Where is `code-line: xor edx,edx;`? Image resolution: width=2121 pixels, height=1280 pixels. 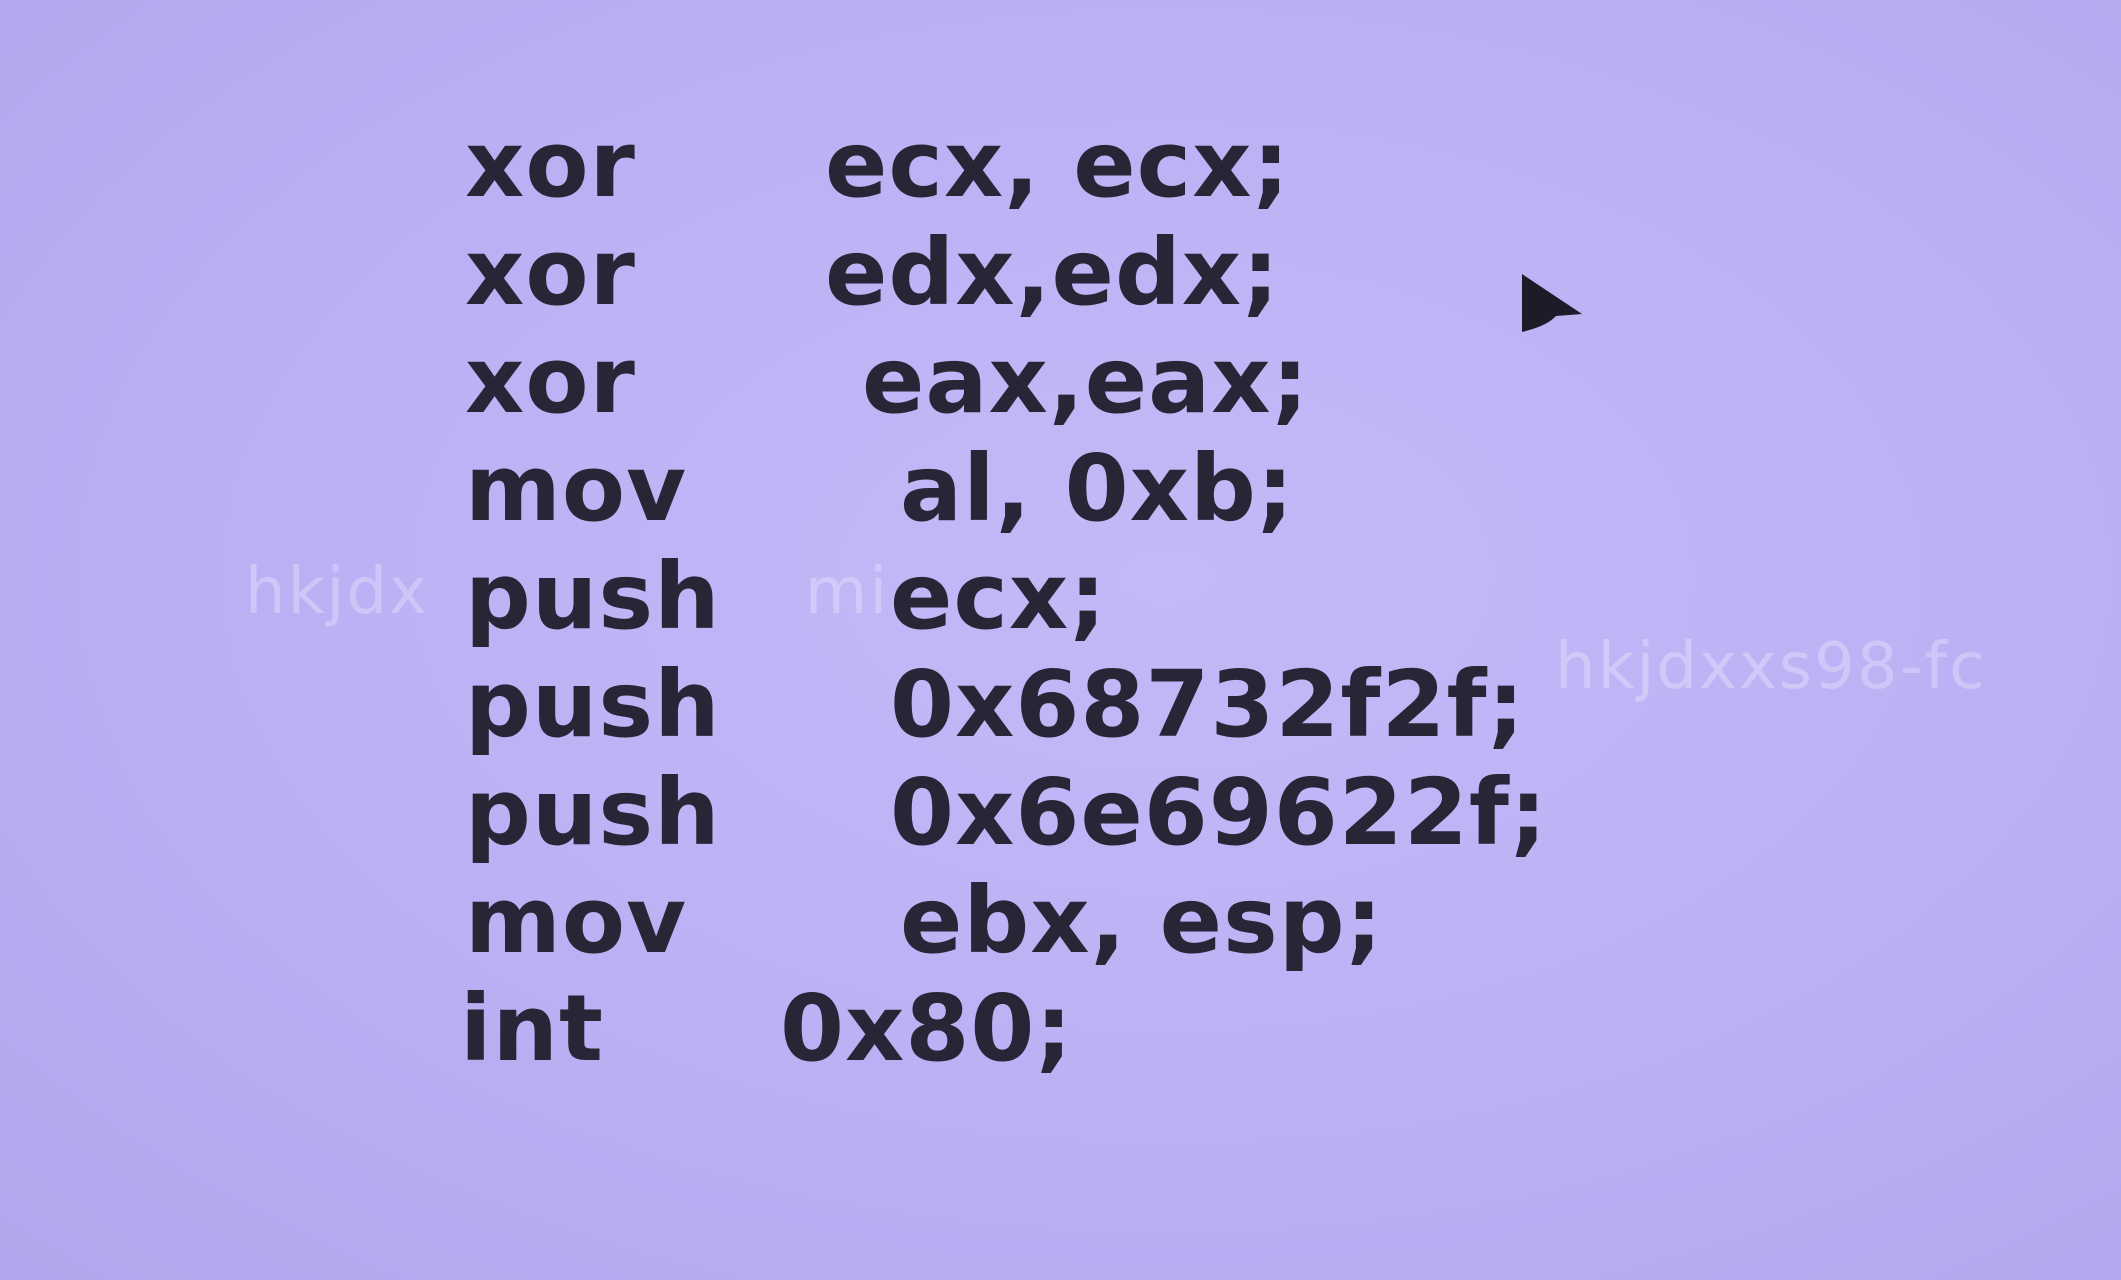 code-line: xor edx,edx; is located at coordinates (1060, 273).